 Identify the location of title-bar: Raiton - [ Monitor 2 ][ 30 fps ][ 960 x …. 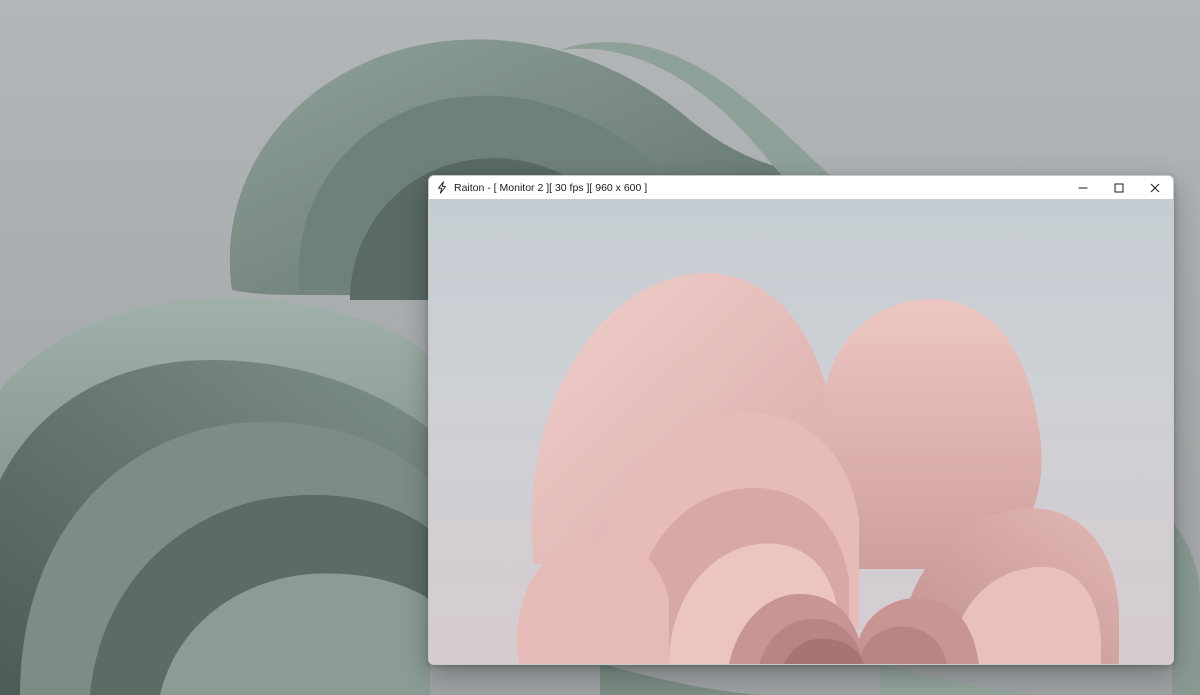
(801, 187).